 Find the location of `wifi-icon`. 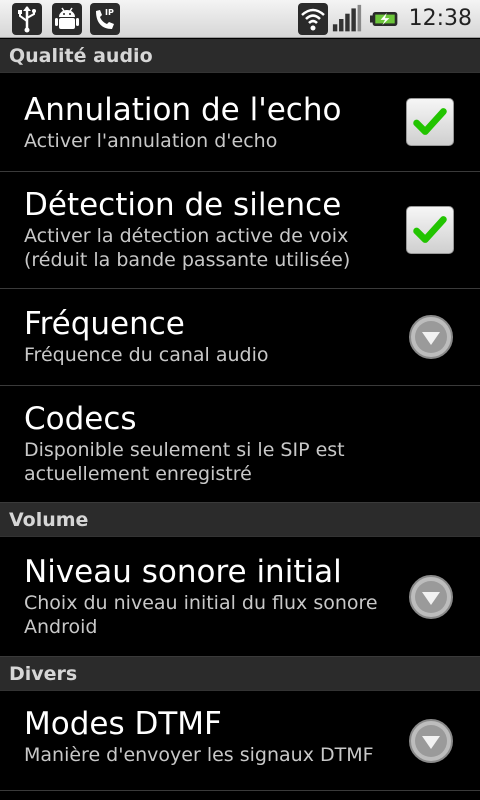

wifi-icon is located at coordinates (313, 19).